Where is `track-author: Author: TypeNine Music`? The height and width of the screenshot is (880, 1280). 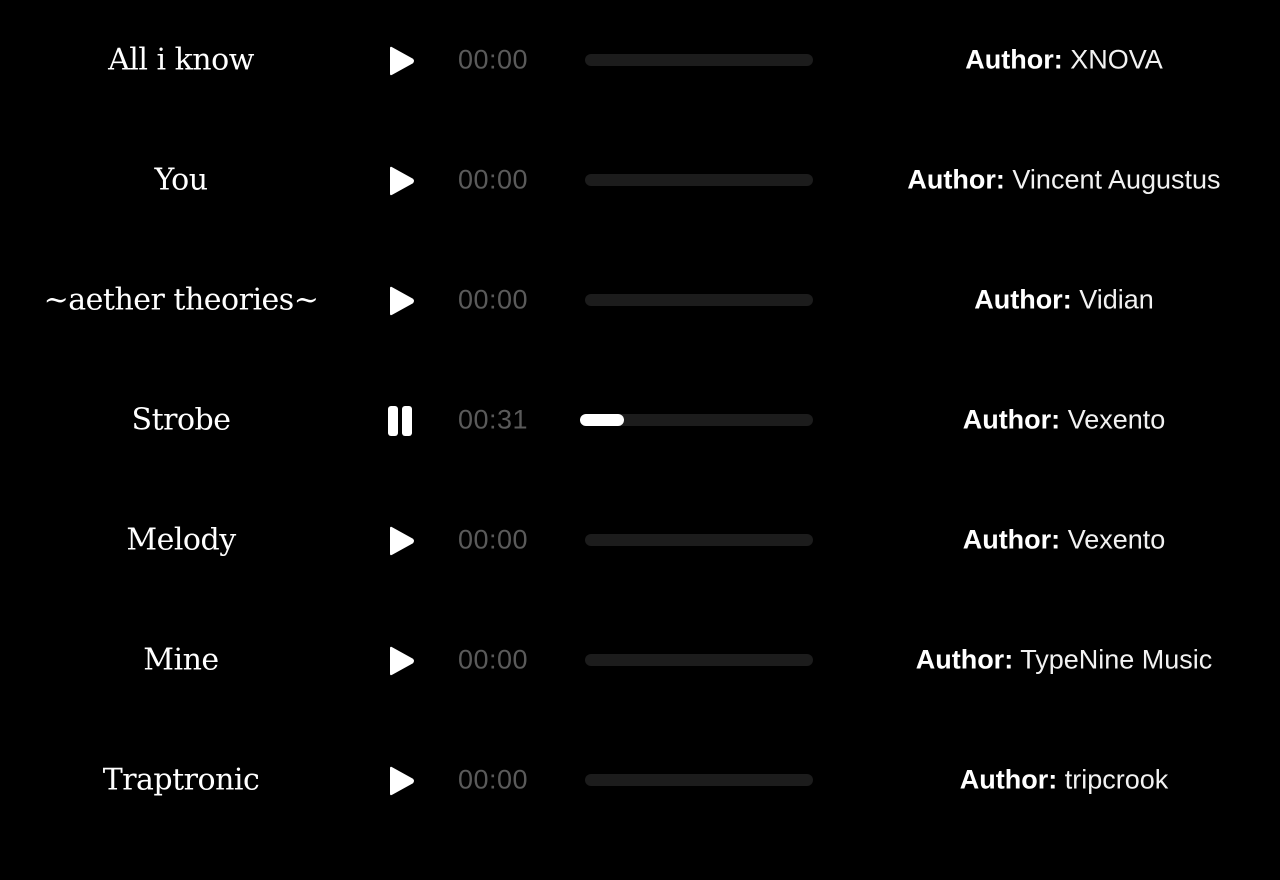
track-author: Author: TypeNine Music is located at coordinates (1064, 660).